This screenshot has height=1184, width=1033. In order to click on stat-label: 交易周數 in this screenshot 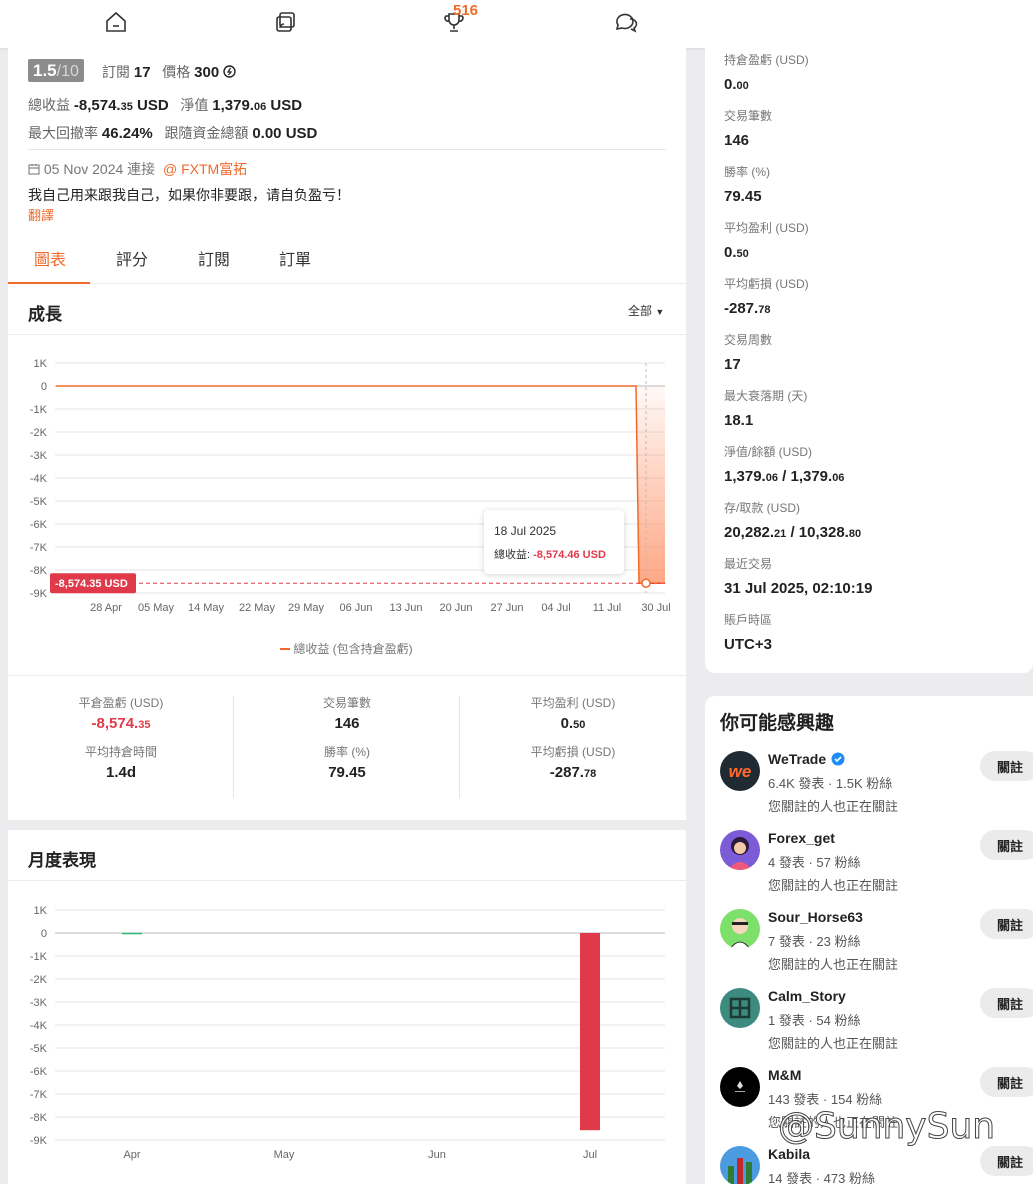, I will do `click(748, 340)`.